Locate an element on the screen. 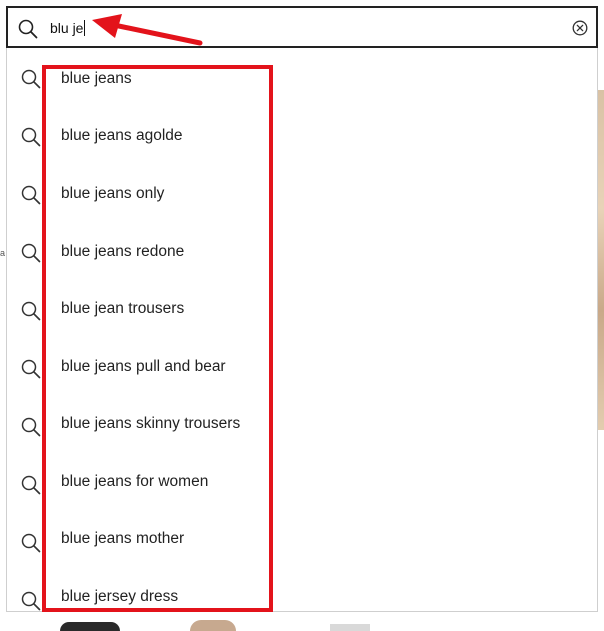 The image size is (604, 631). search-input: blu je is located at coordinates (68, 28).